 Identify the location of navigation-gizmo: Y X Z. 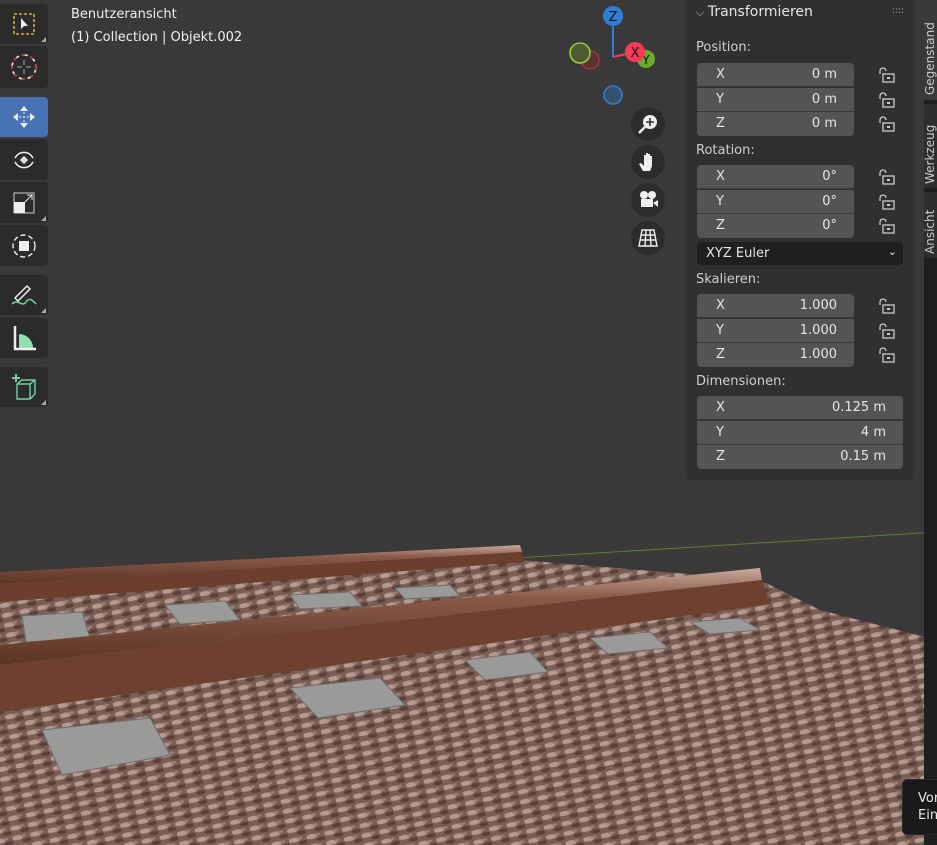
(615, 54).